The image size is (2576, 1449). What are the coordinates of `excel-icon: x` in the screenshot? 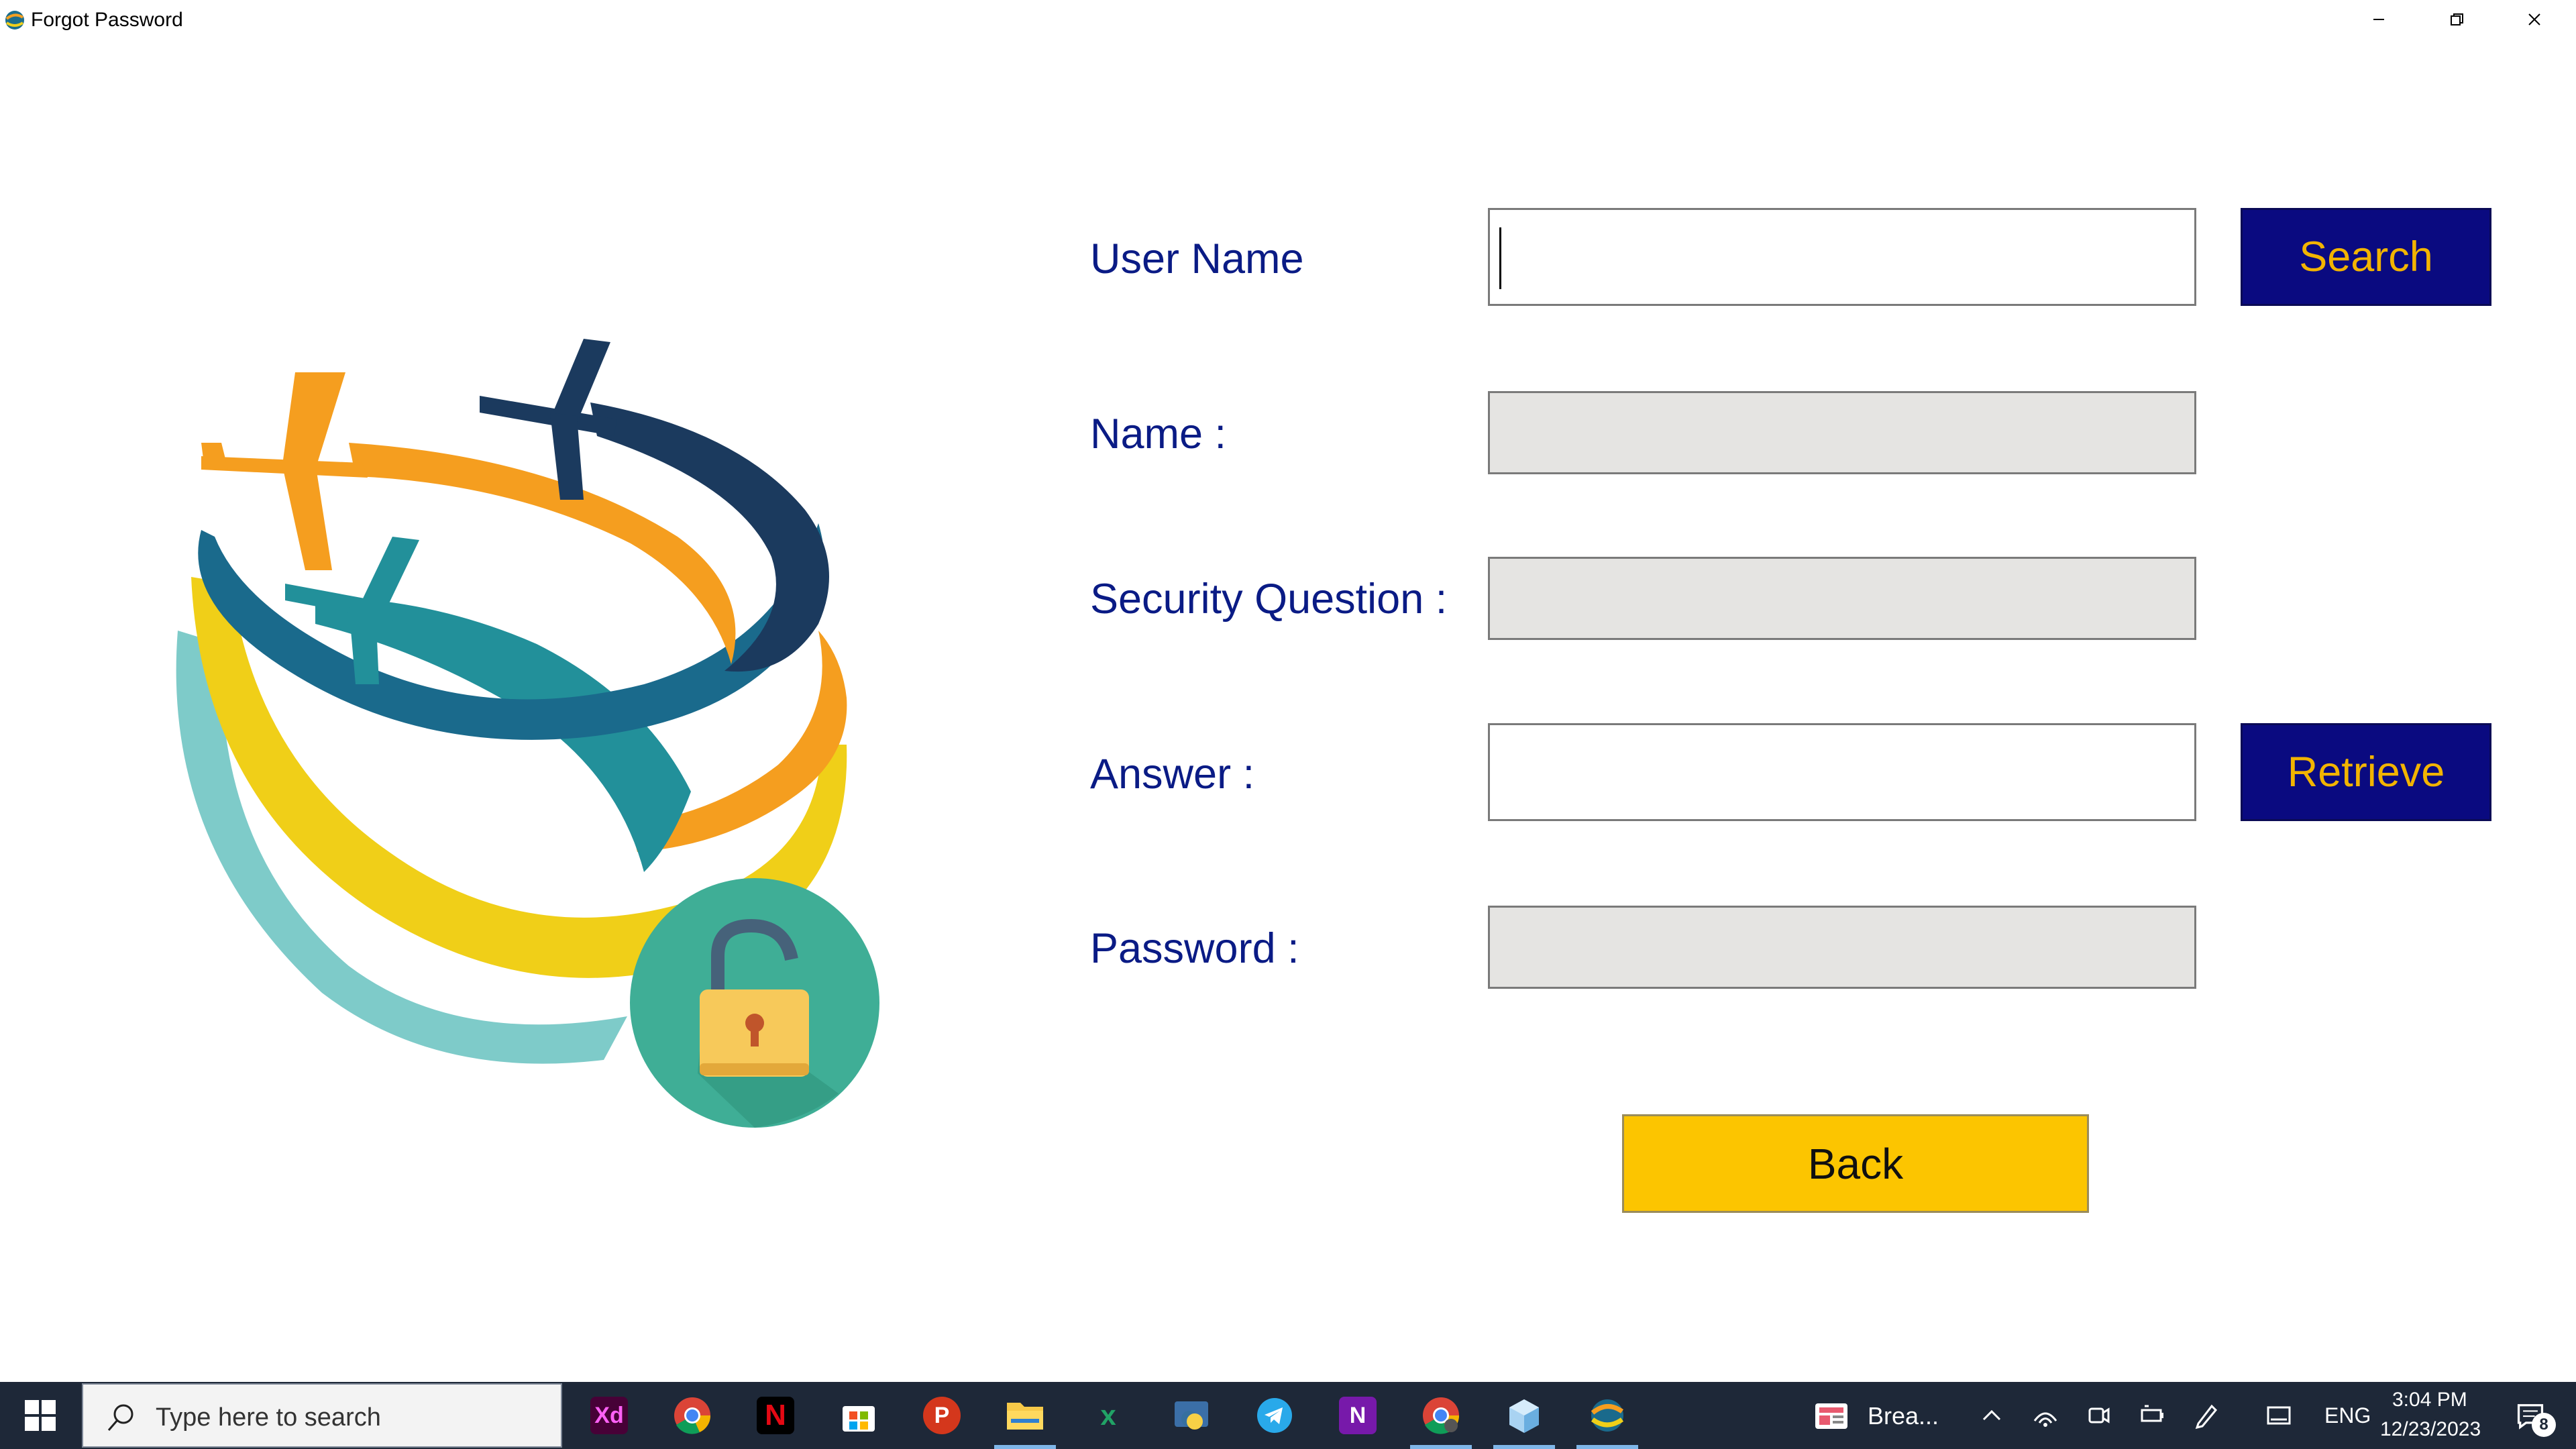 It's located at (1108, 1415).